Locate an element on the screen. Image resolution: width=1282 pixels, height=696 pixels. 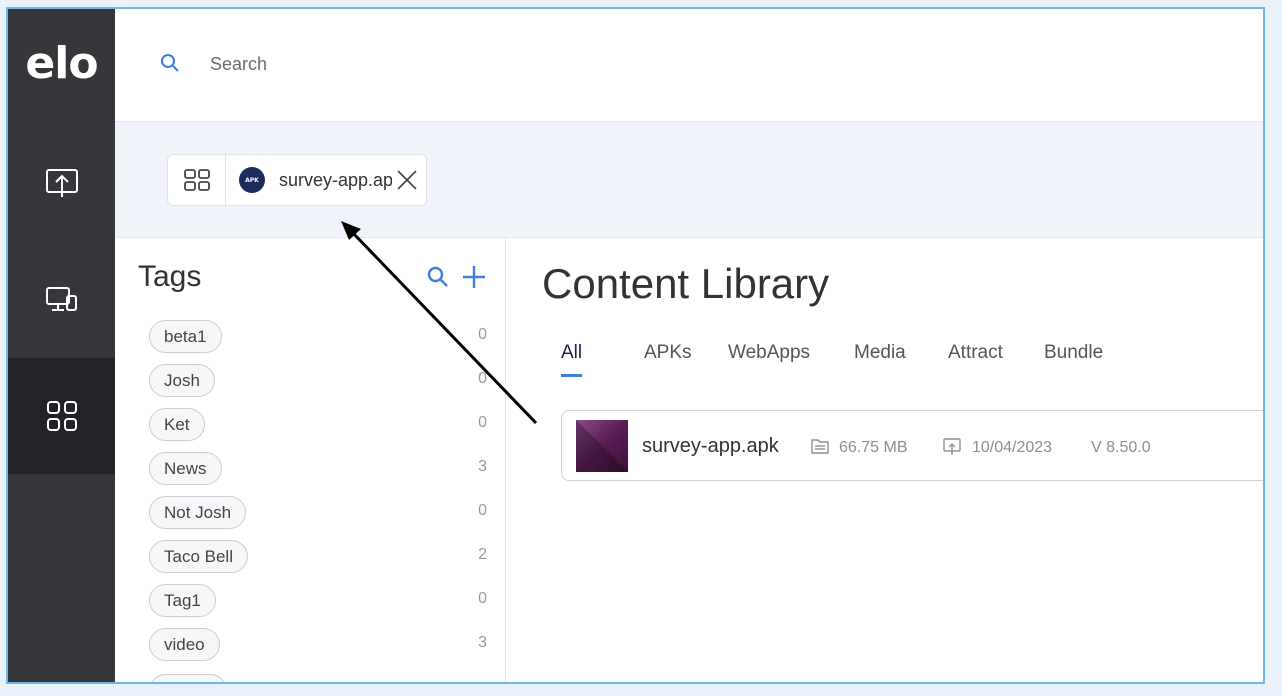
close-icon is located at coordinates (407, 180).